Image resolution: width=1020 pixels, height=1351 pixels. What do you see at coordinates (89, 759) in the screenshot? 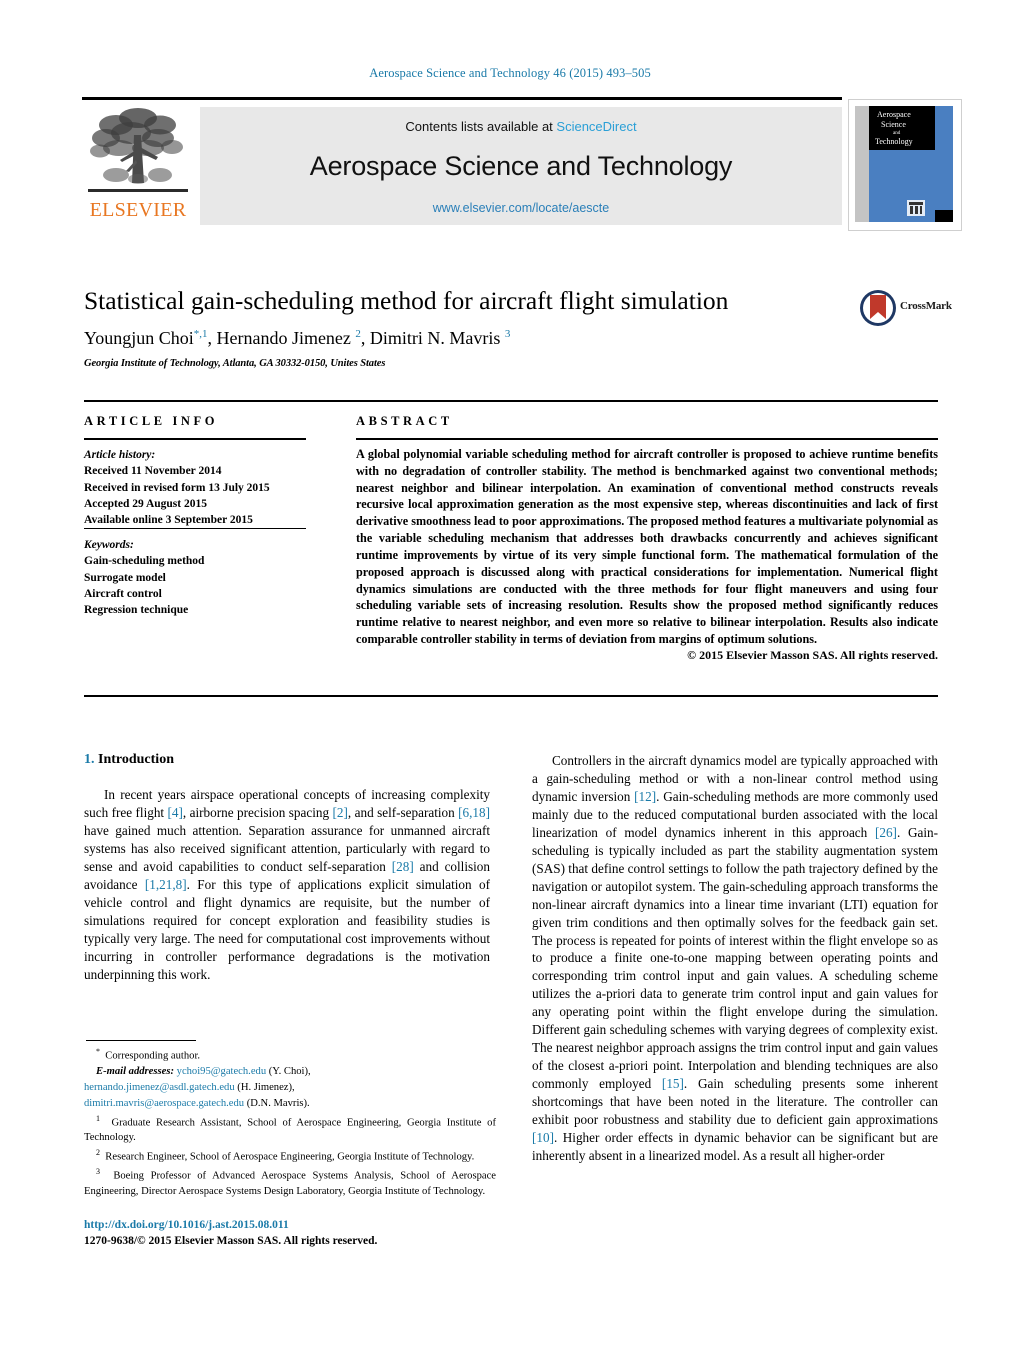
I see `section-number: 1.` at bounding box center [89, 759].